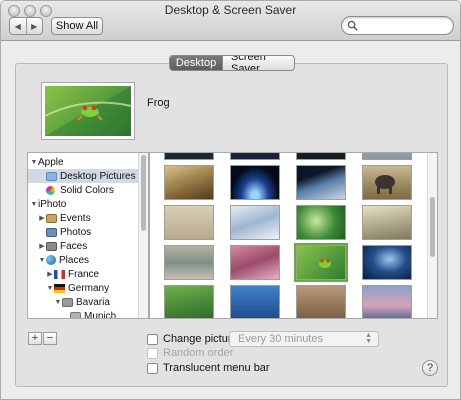 The height and width of the screenshot is (400, 461). Describe the element at coordinates (321, 262) in the screenshot. I see `picture-thumbnail-selected` at that location.